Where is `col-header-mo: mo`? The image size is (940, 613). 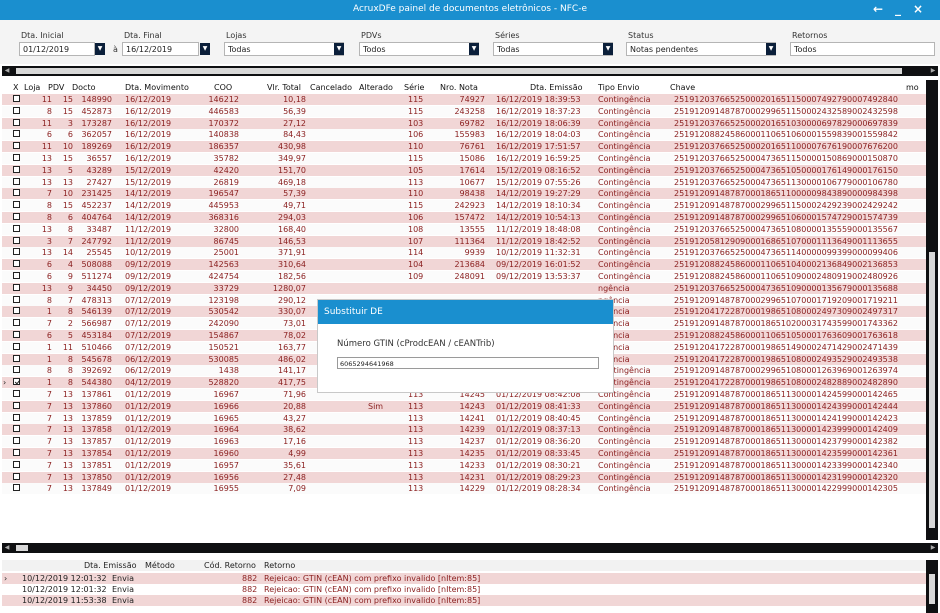
col-header-mo: mo is located at coordinates (912, 87).